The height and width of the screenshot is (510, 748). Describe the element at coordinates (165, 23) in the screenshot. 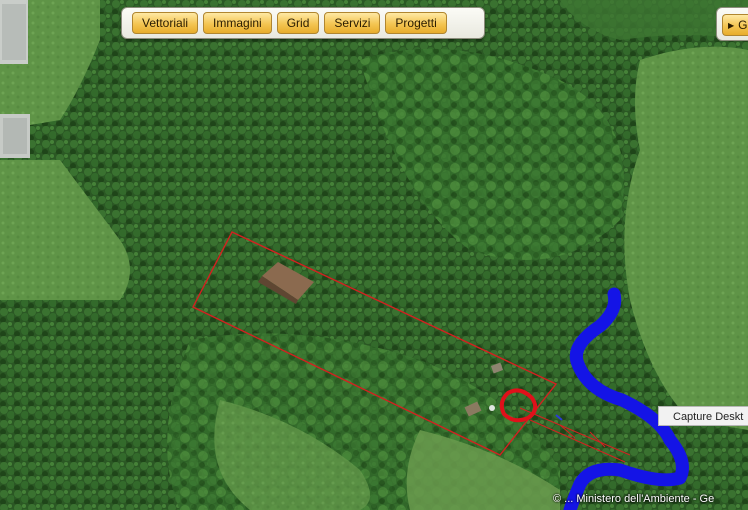

I see `tab-vettoriali: Vettoriali` at that location.